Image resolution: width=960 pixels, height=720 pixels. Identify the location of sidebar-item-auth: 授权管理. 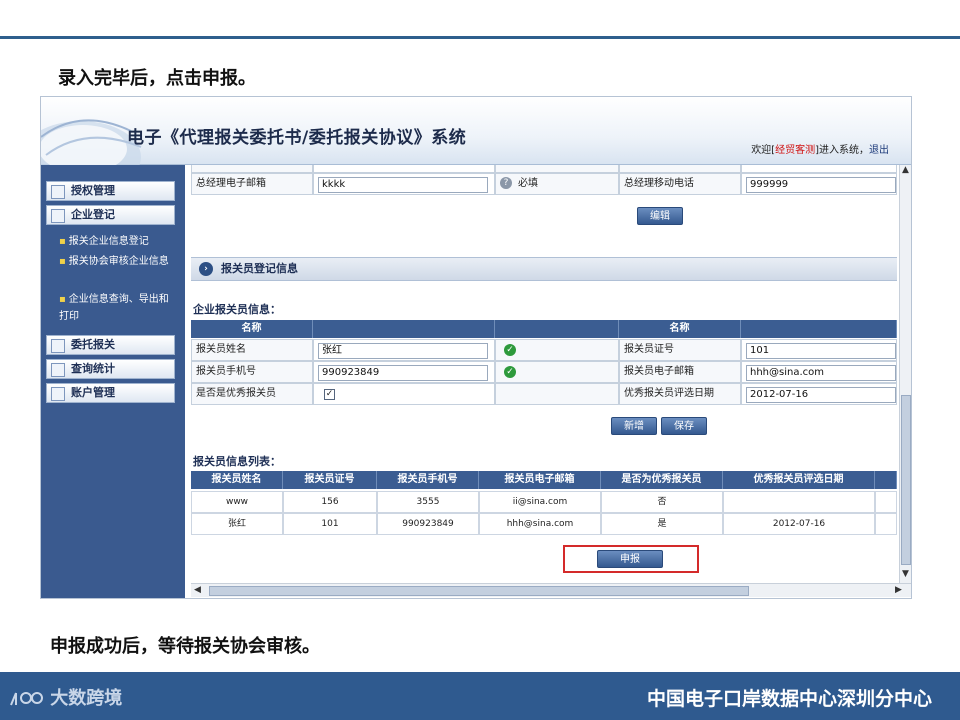
(110, 191).